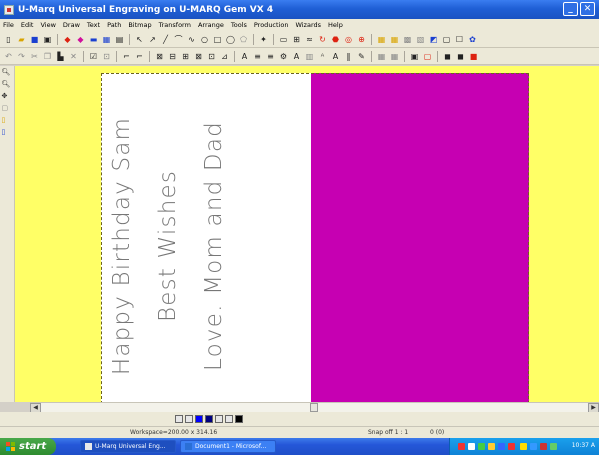 This screenshot has height=455, width=599. Describe the element at coordinates (209, 419) in the screenshot. I see `palette-swatch-navy` at that location.